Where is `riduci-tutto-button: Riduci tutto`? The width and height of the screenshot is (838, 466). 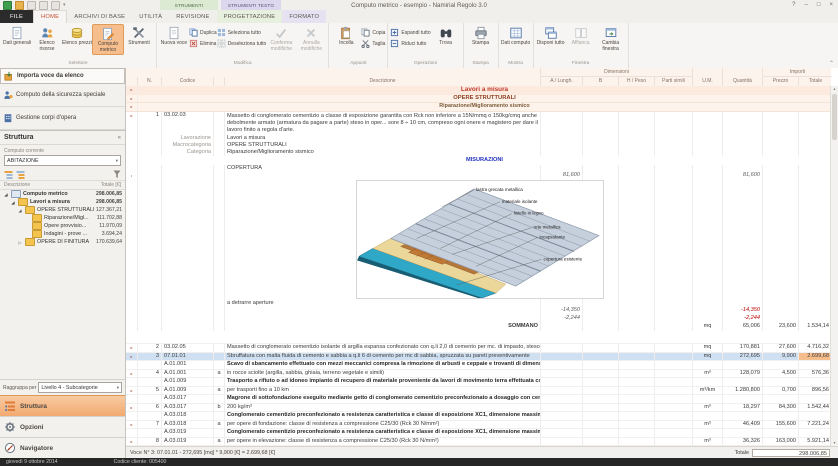 riduci-tutto-button: Riduci tutto is located at coordinates (410, 43).